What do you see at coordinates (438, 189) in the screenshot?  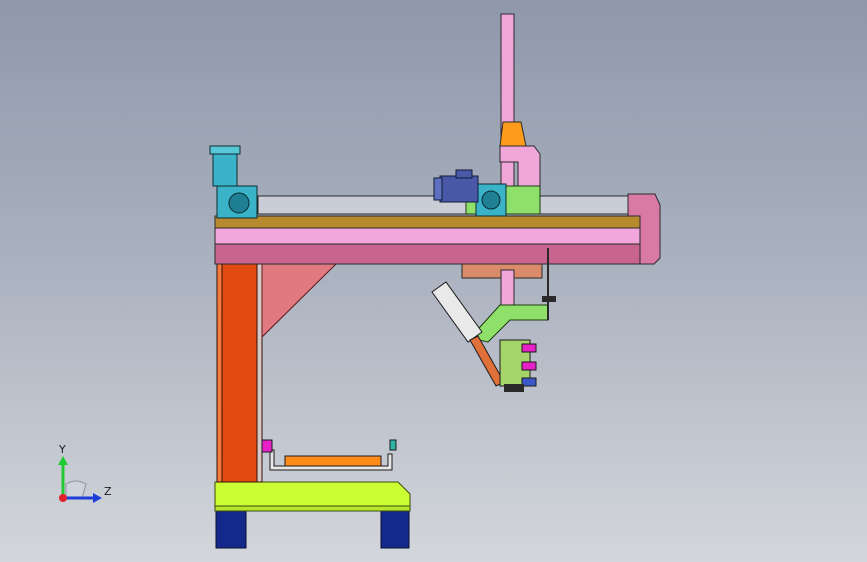 I see `motor-top-cap` at bounding box center [438, 189].